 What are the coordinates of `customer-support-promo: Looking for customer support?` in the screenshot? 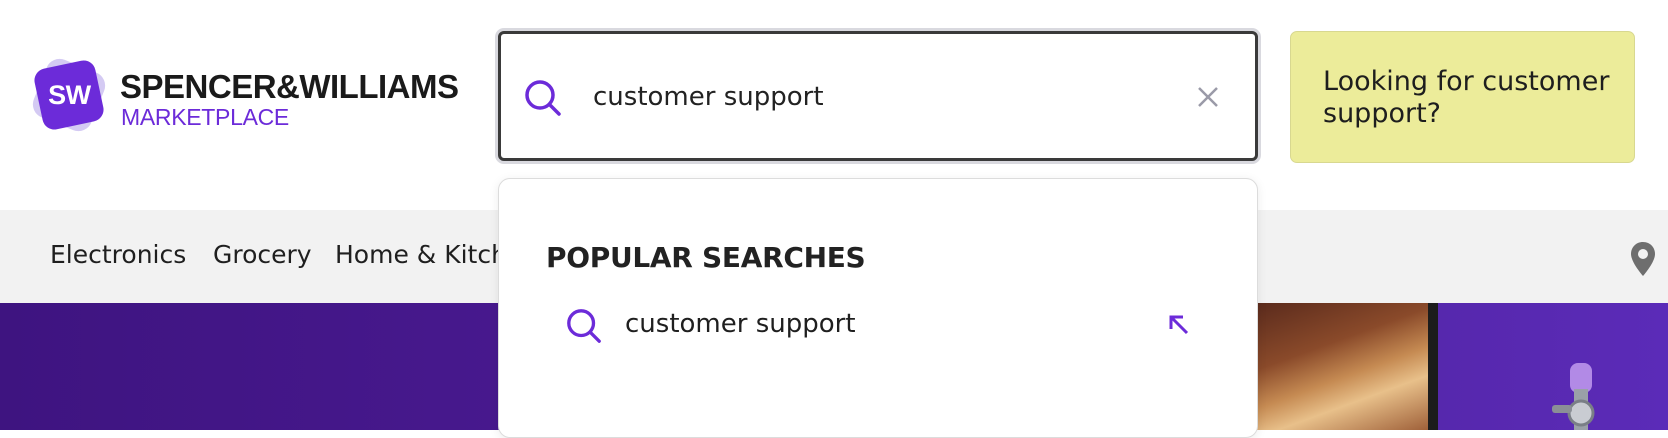 It's located at (1462, 97).